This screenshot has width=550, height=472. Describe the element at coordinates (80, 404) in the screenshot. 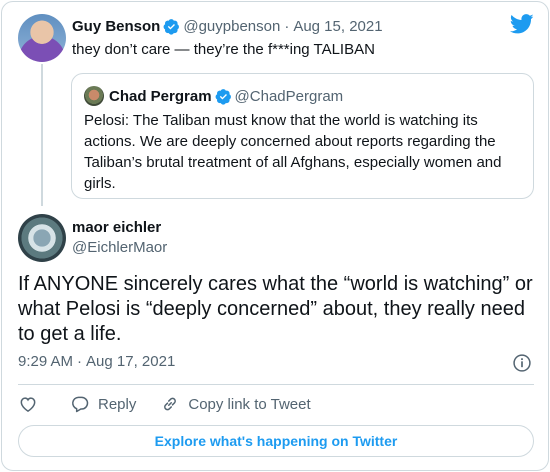

I see `reply-bubble-icon` at that location.